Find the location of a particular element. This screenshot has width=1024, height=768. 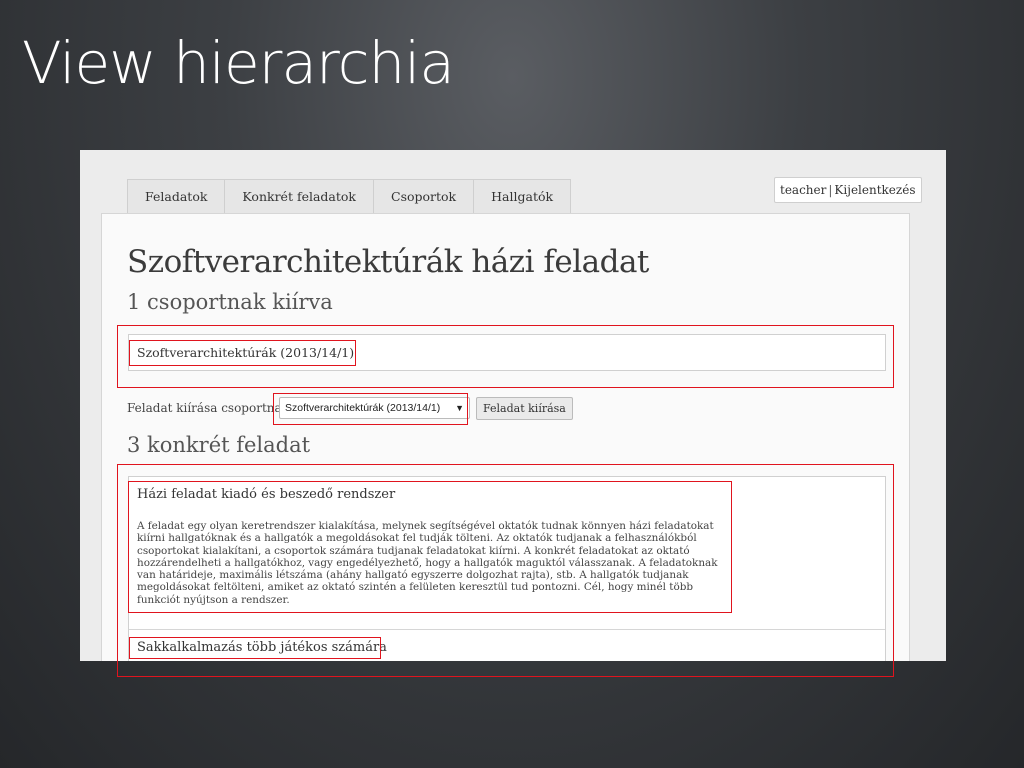

page-title: Szoftverarchitektúrák házi feladat is located at coordinates (388, 262).